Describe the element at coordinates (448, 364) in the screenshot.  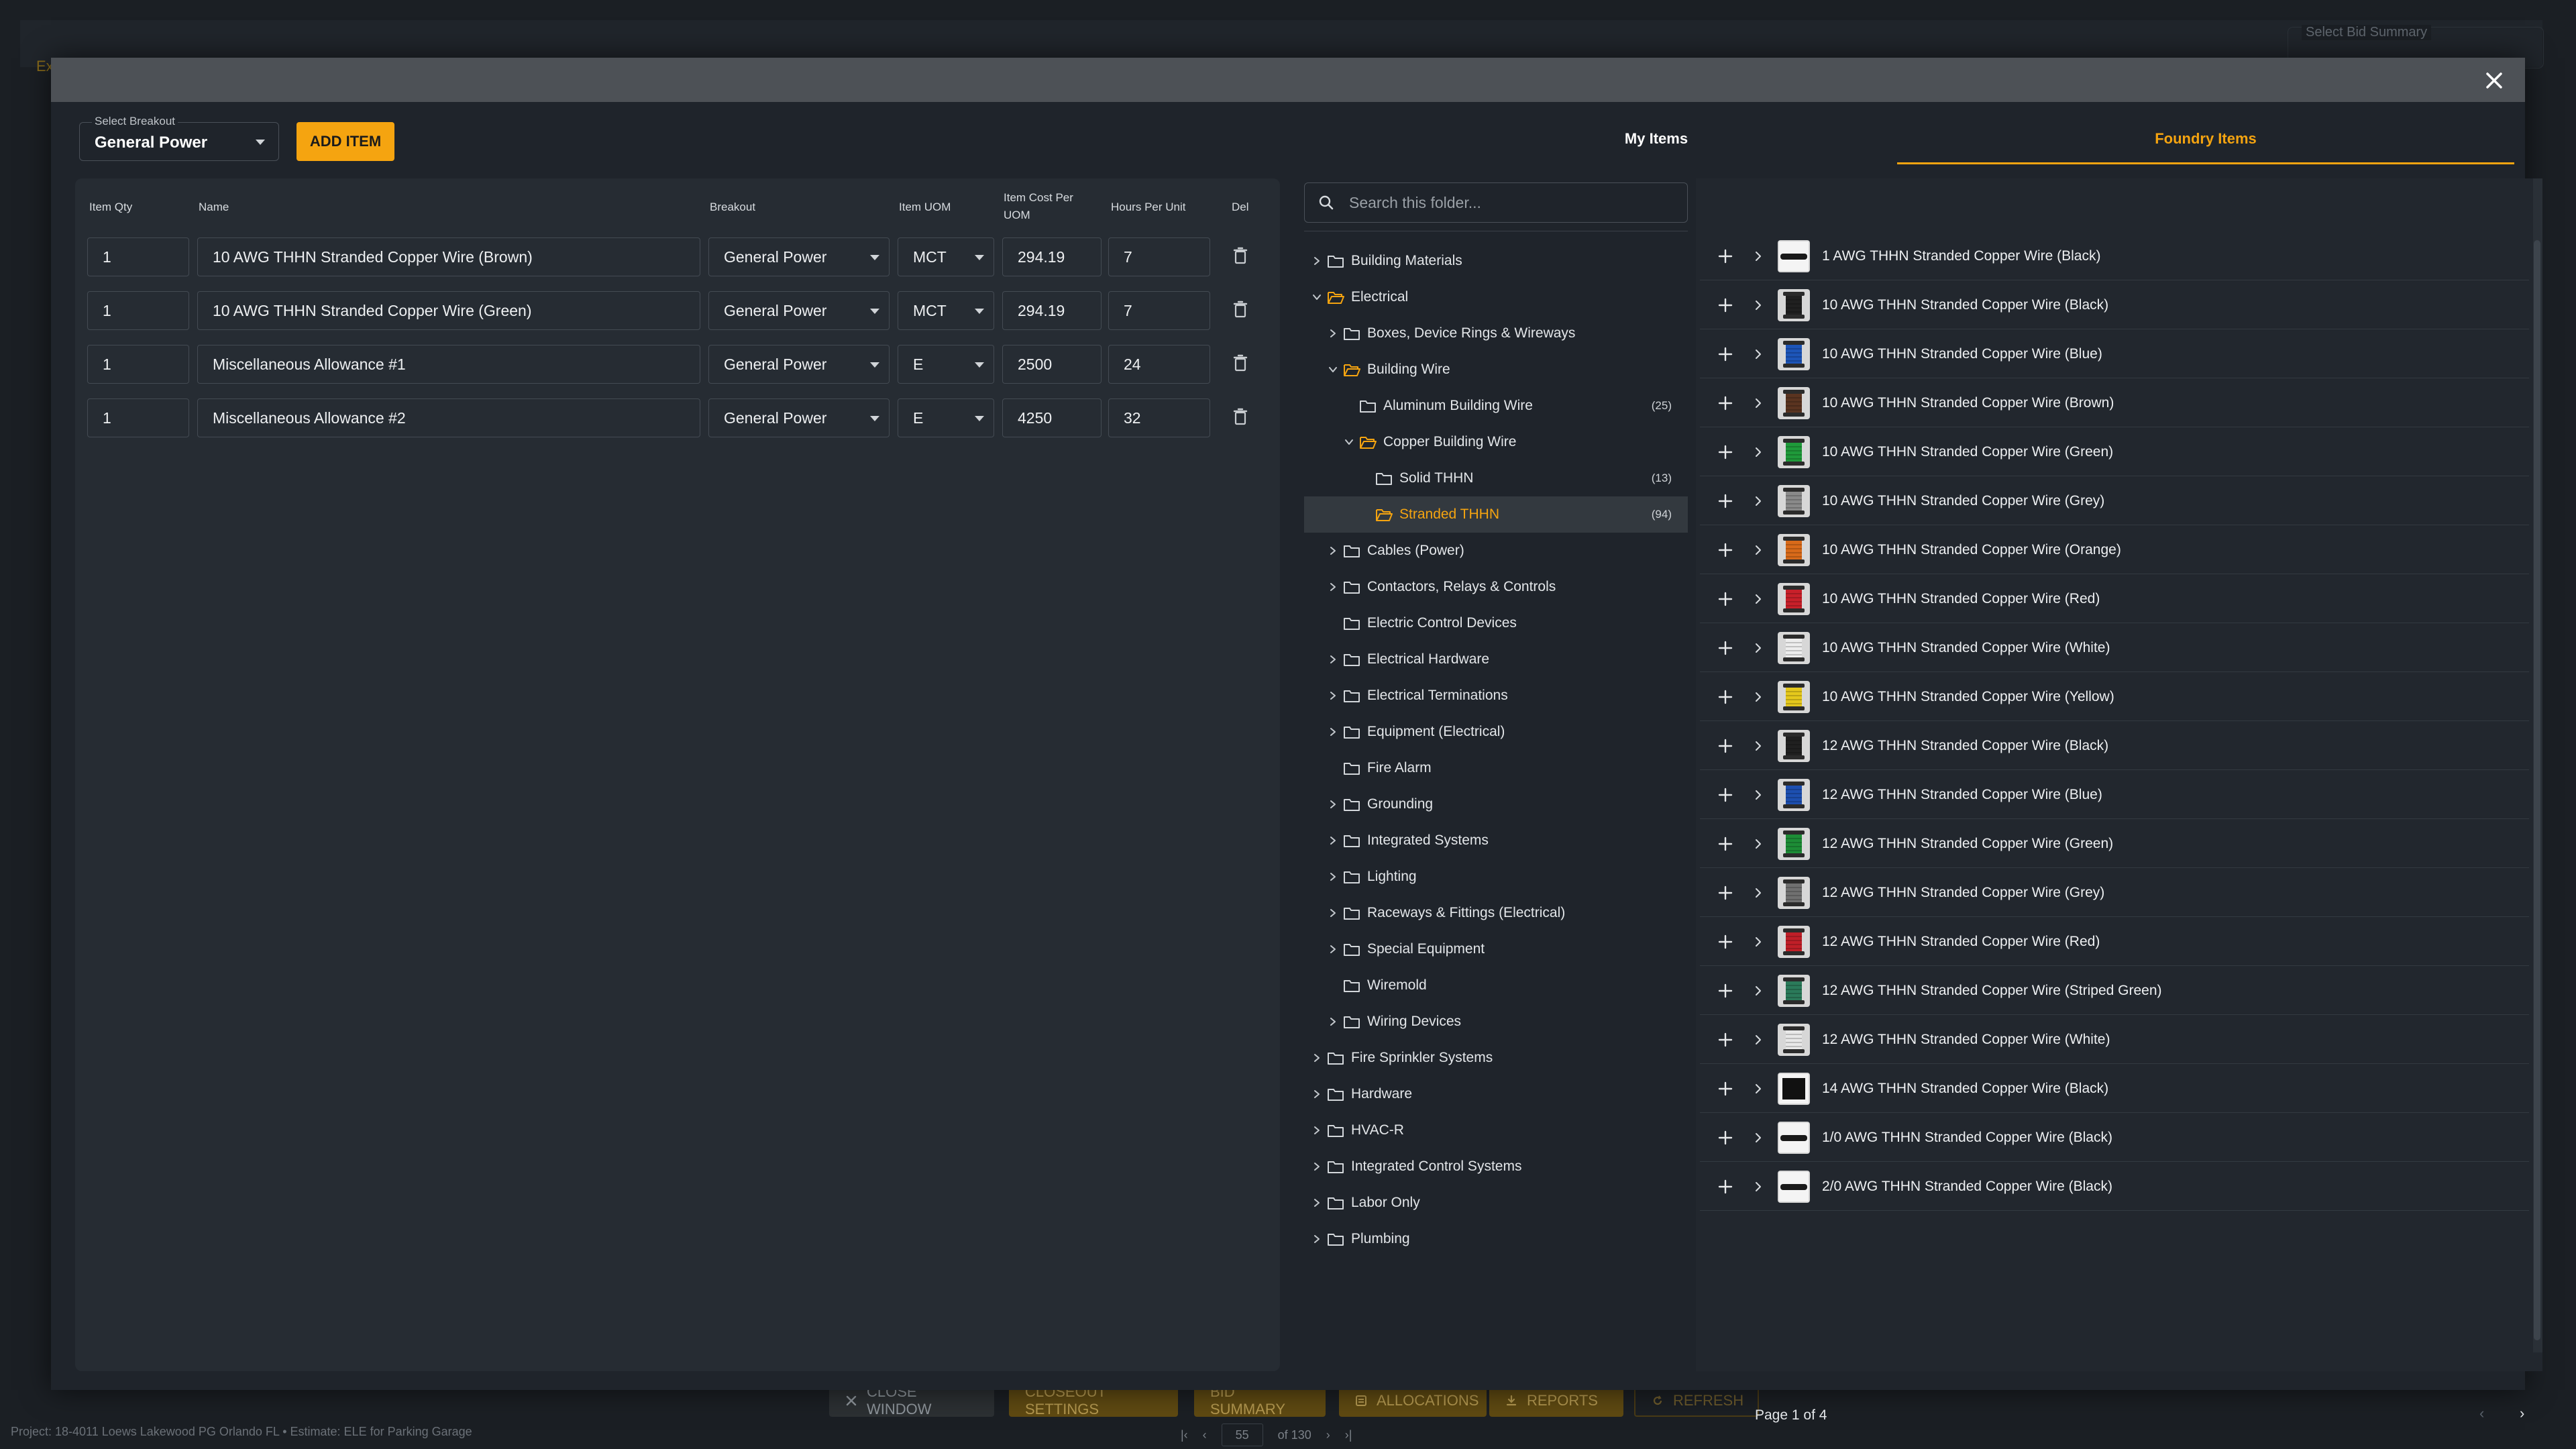
I see `row-name-field: Miscellaneous Allowance #1` at that location.